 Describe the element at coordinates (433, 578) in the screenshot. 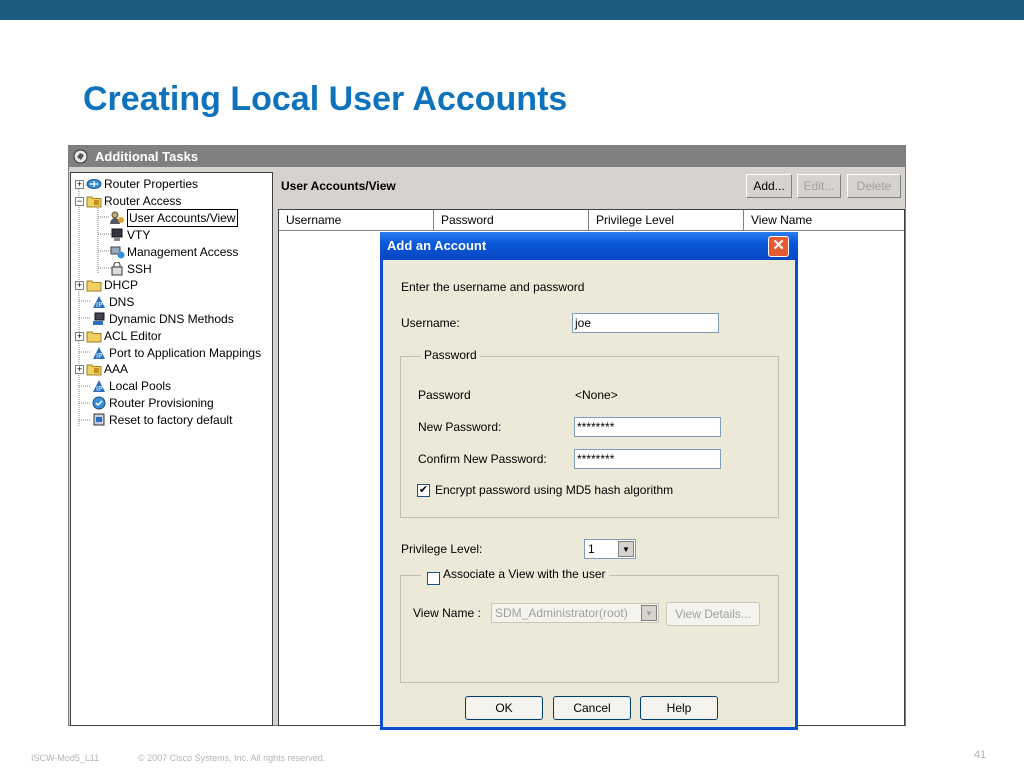

I see `associate-view-checkbox` at that location.